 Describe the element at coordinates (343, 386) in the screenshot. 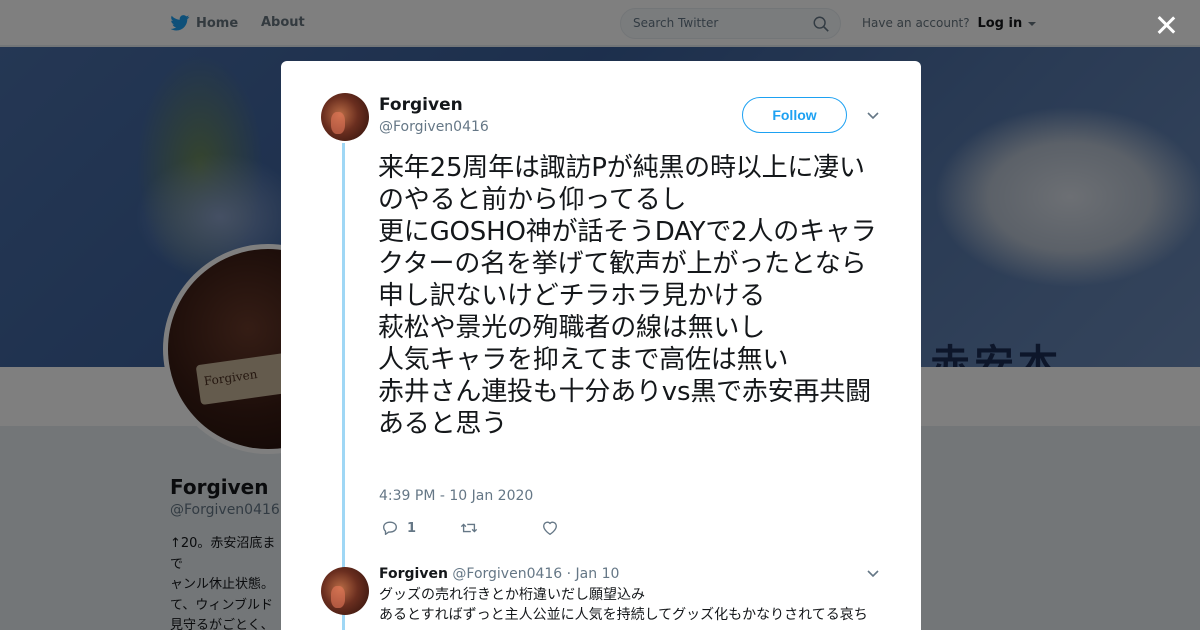

I see `thread-line` at that location.